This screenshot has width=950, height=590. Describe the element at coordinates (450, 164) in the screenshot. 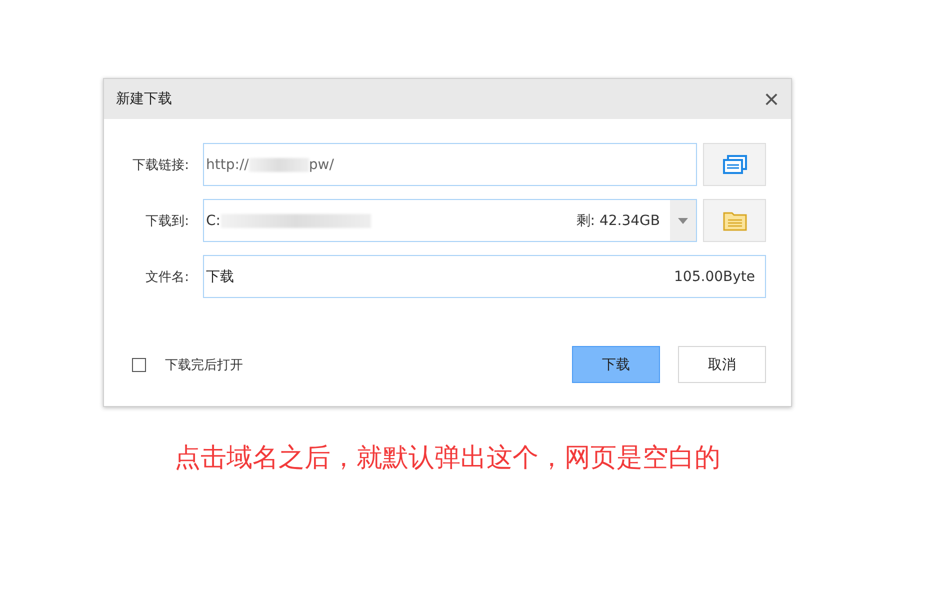

I see `url-field: http:// pw/` at that location.